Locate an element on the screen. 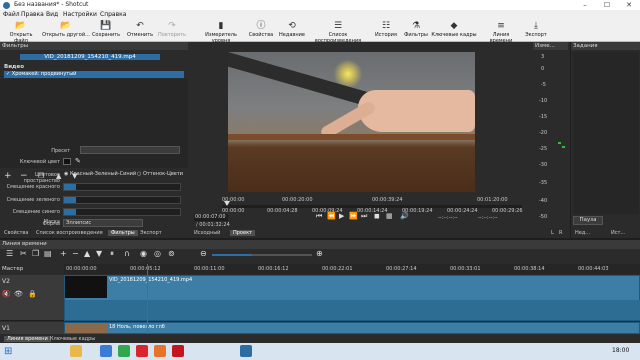  export-button: ⤓ Экспорт is located at coordinates (536, 31).